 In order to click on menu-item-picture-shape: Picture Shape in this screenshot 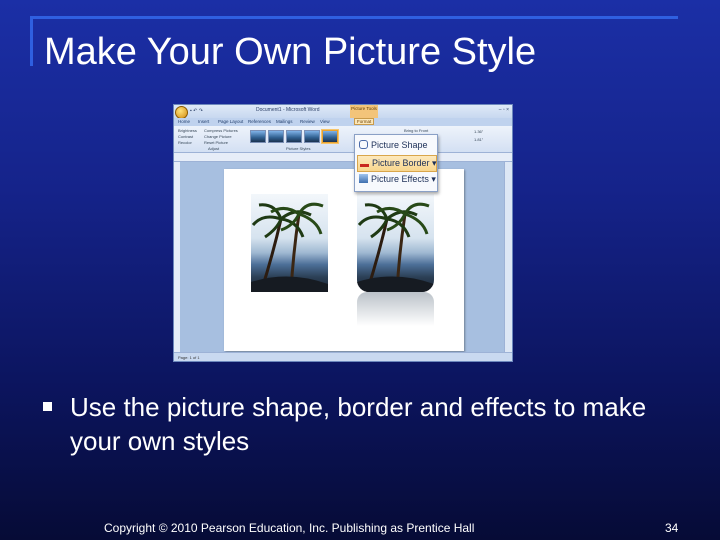, I will do `click(396, 145)`.